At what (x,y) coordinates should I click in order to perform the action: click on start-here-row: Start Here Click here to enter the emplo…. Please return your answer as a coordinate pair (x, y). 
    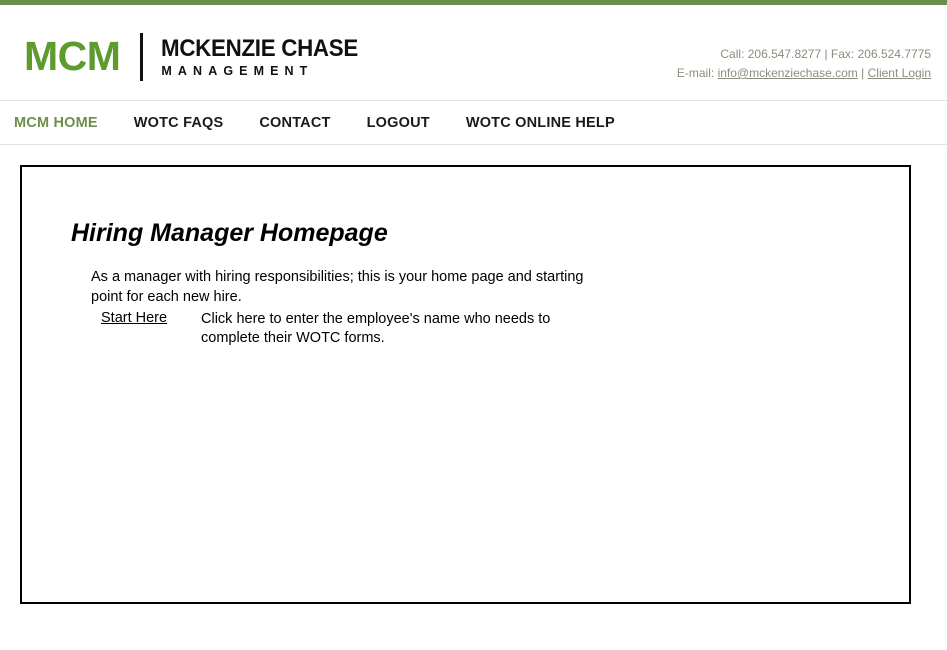
    Looking at the image, I should click on (331, 329).